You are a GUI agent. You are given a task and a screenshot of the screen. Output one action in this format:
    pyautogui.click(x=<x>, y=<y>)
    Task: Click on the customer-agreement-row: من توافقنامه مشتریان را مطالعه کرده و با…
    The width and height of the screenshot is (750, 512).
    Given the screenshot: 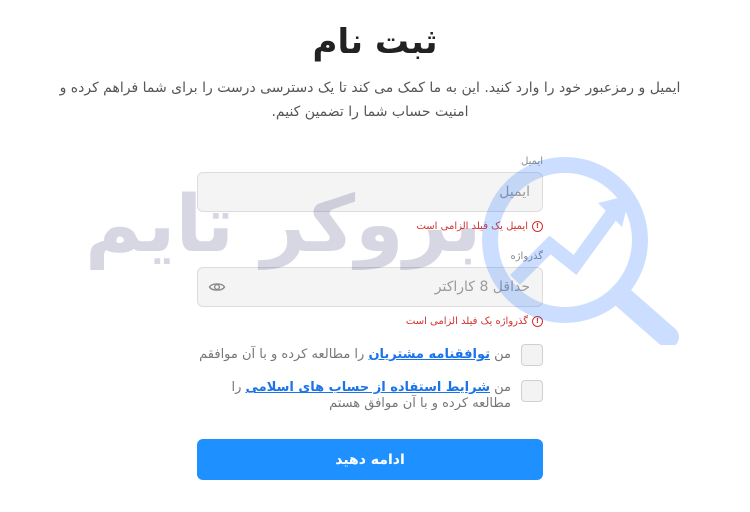 What is the action you would take?
    pyautogui.click(x=370, y=355)
    